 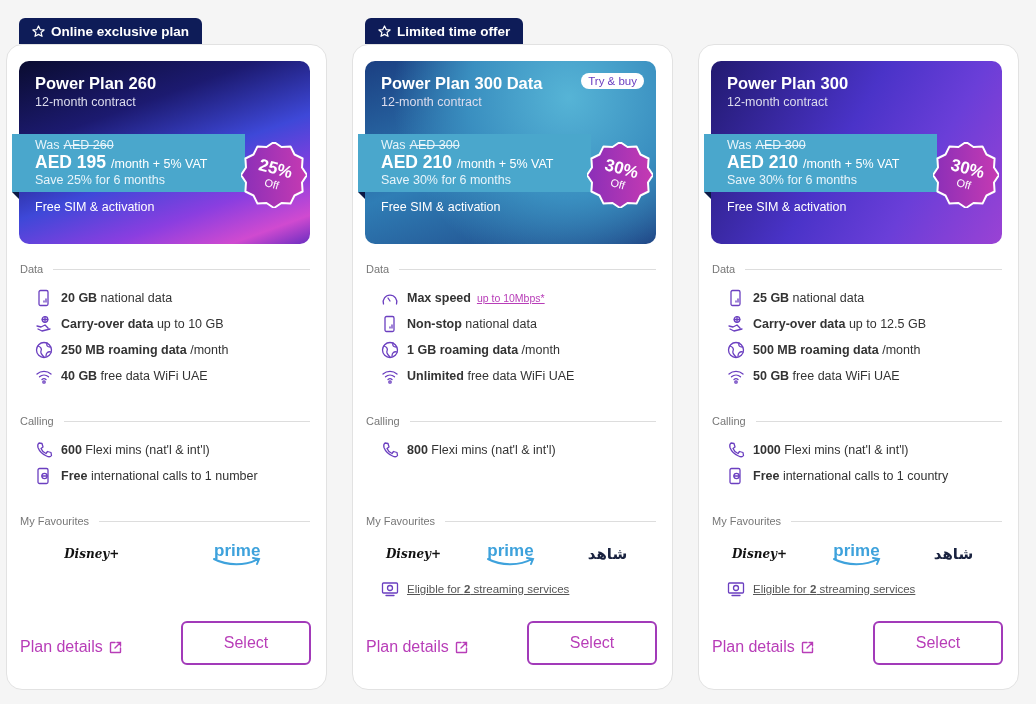 I want to click on feature-text: 250 MB roaming data /month, so click(x=145, y=350).